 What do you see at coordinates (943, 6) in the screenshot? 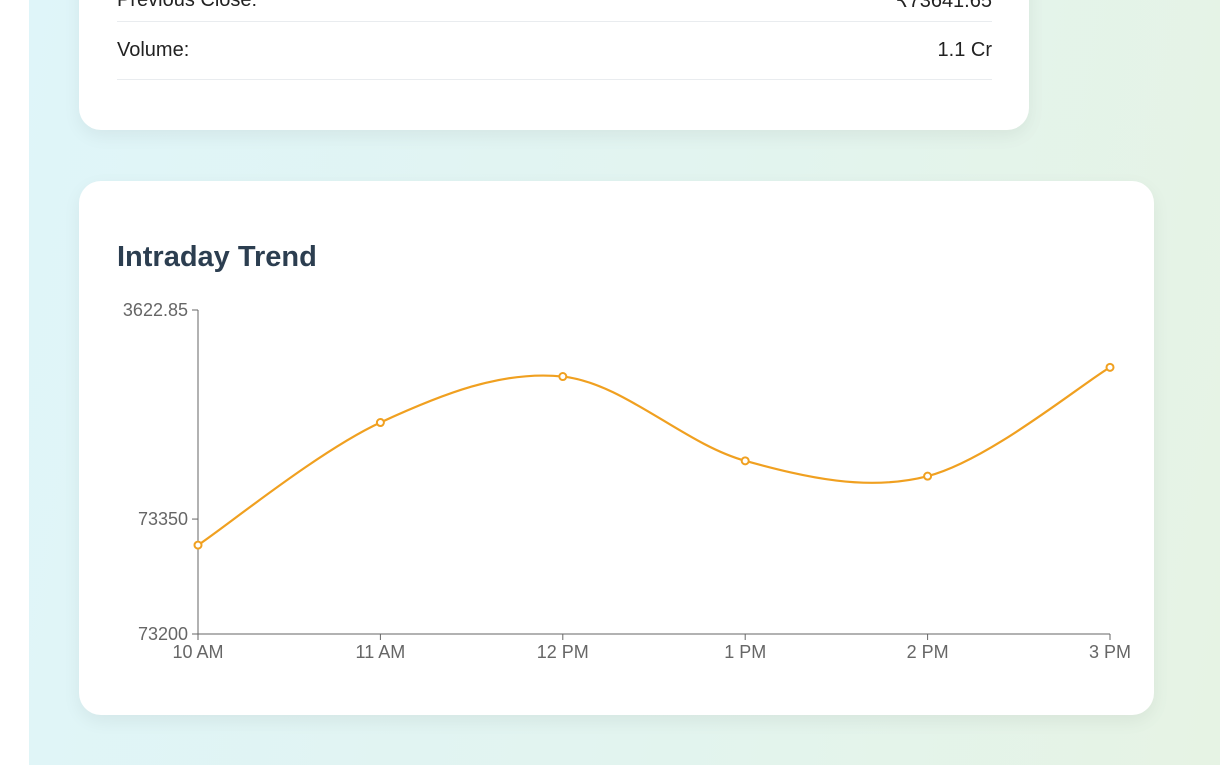
I see `previous-close-value: ₹73641.65` at bounding box center [943, 6].